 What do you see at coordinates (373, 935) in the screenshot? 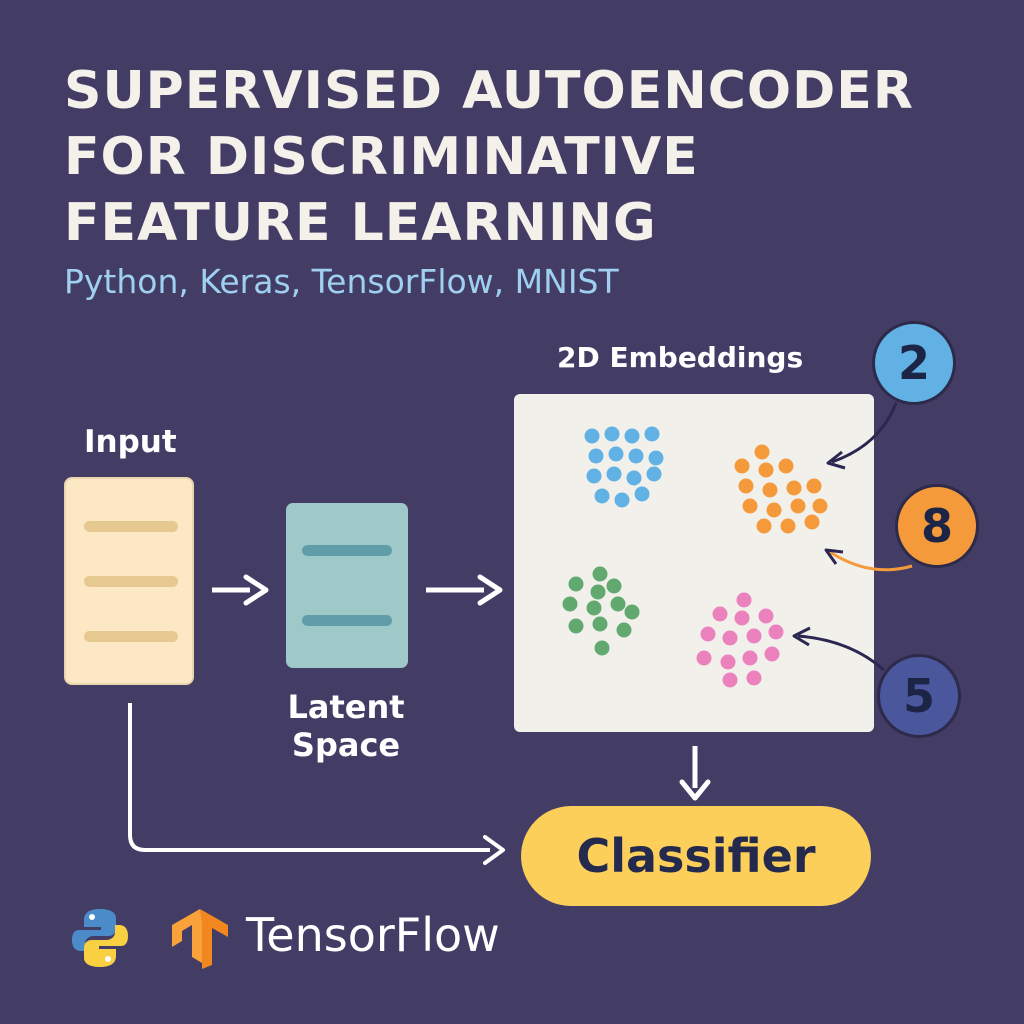
I see `tensorflow-wordmark: TensorFlow` at bounding box center [373, 935].